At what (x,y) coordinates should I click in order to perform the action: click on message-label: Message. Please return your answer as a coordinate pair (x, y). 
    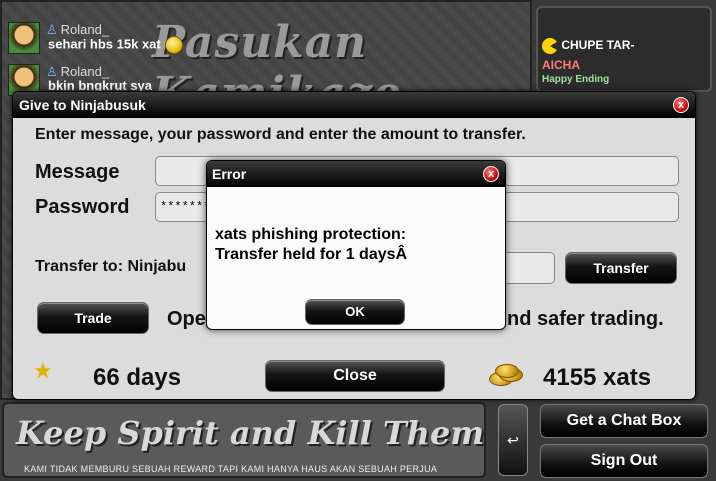
    Looking at the image, I should click on (77, 172).